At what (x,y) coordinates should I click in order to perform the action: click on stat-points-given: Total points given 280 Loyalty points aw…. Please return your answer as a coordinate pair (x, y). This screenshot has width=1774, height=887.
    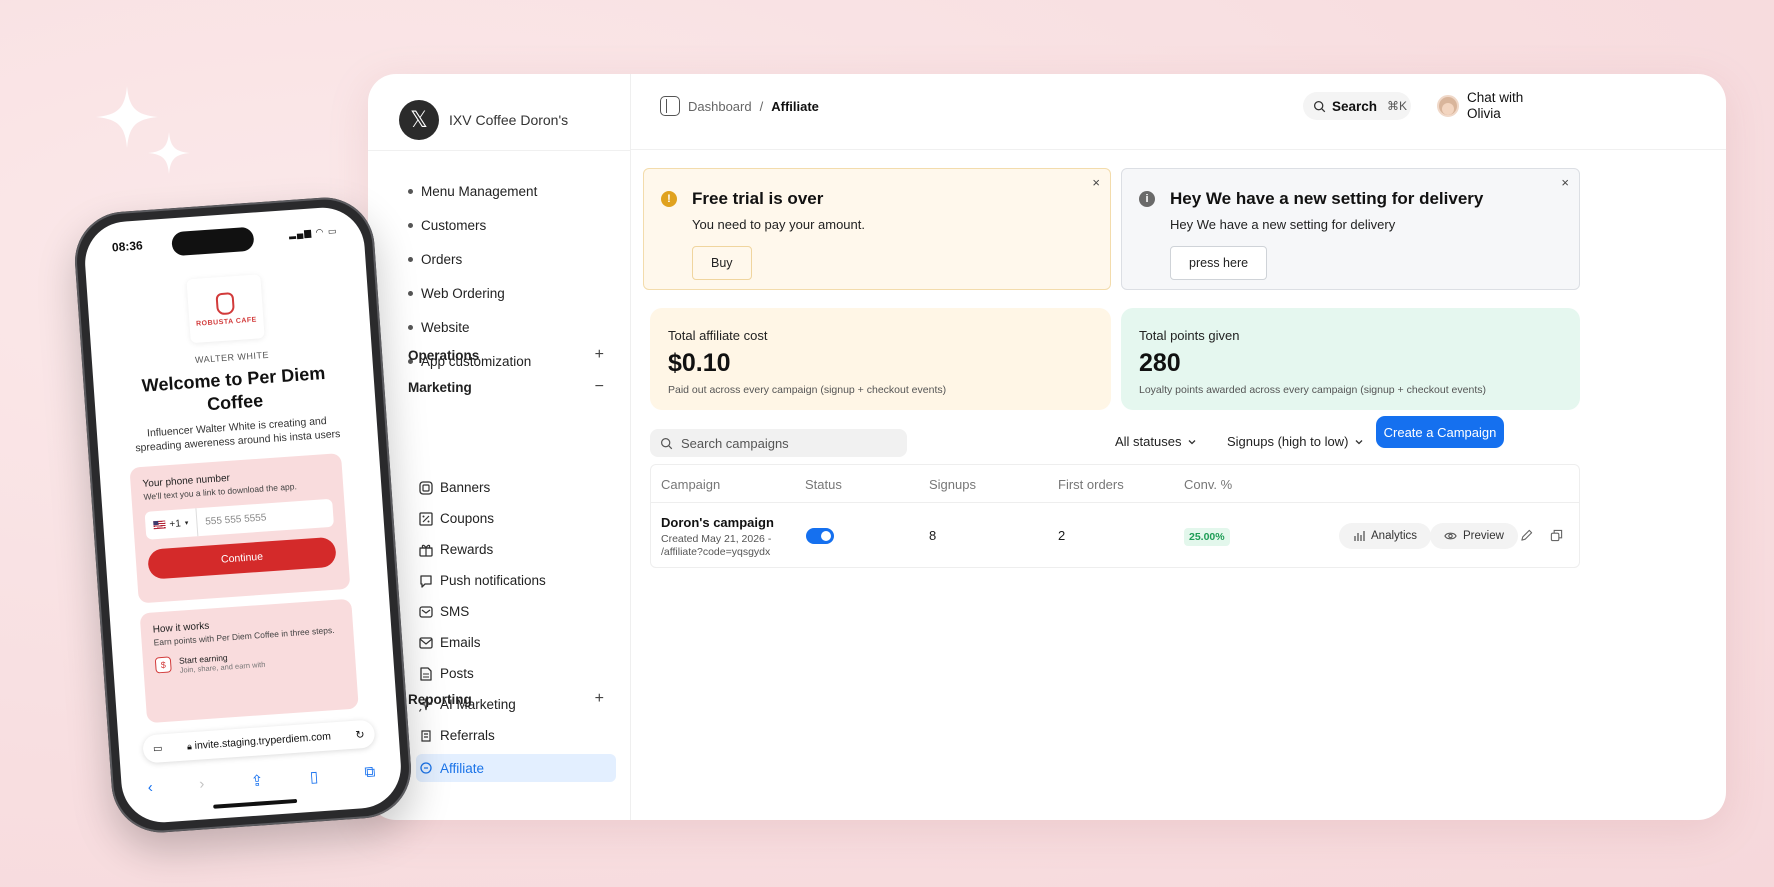
    Looking at the image, I should click on (1350, 359).